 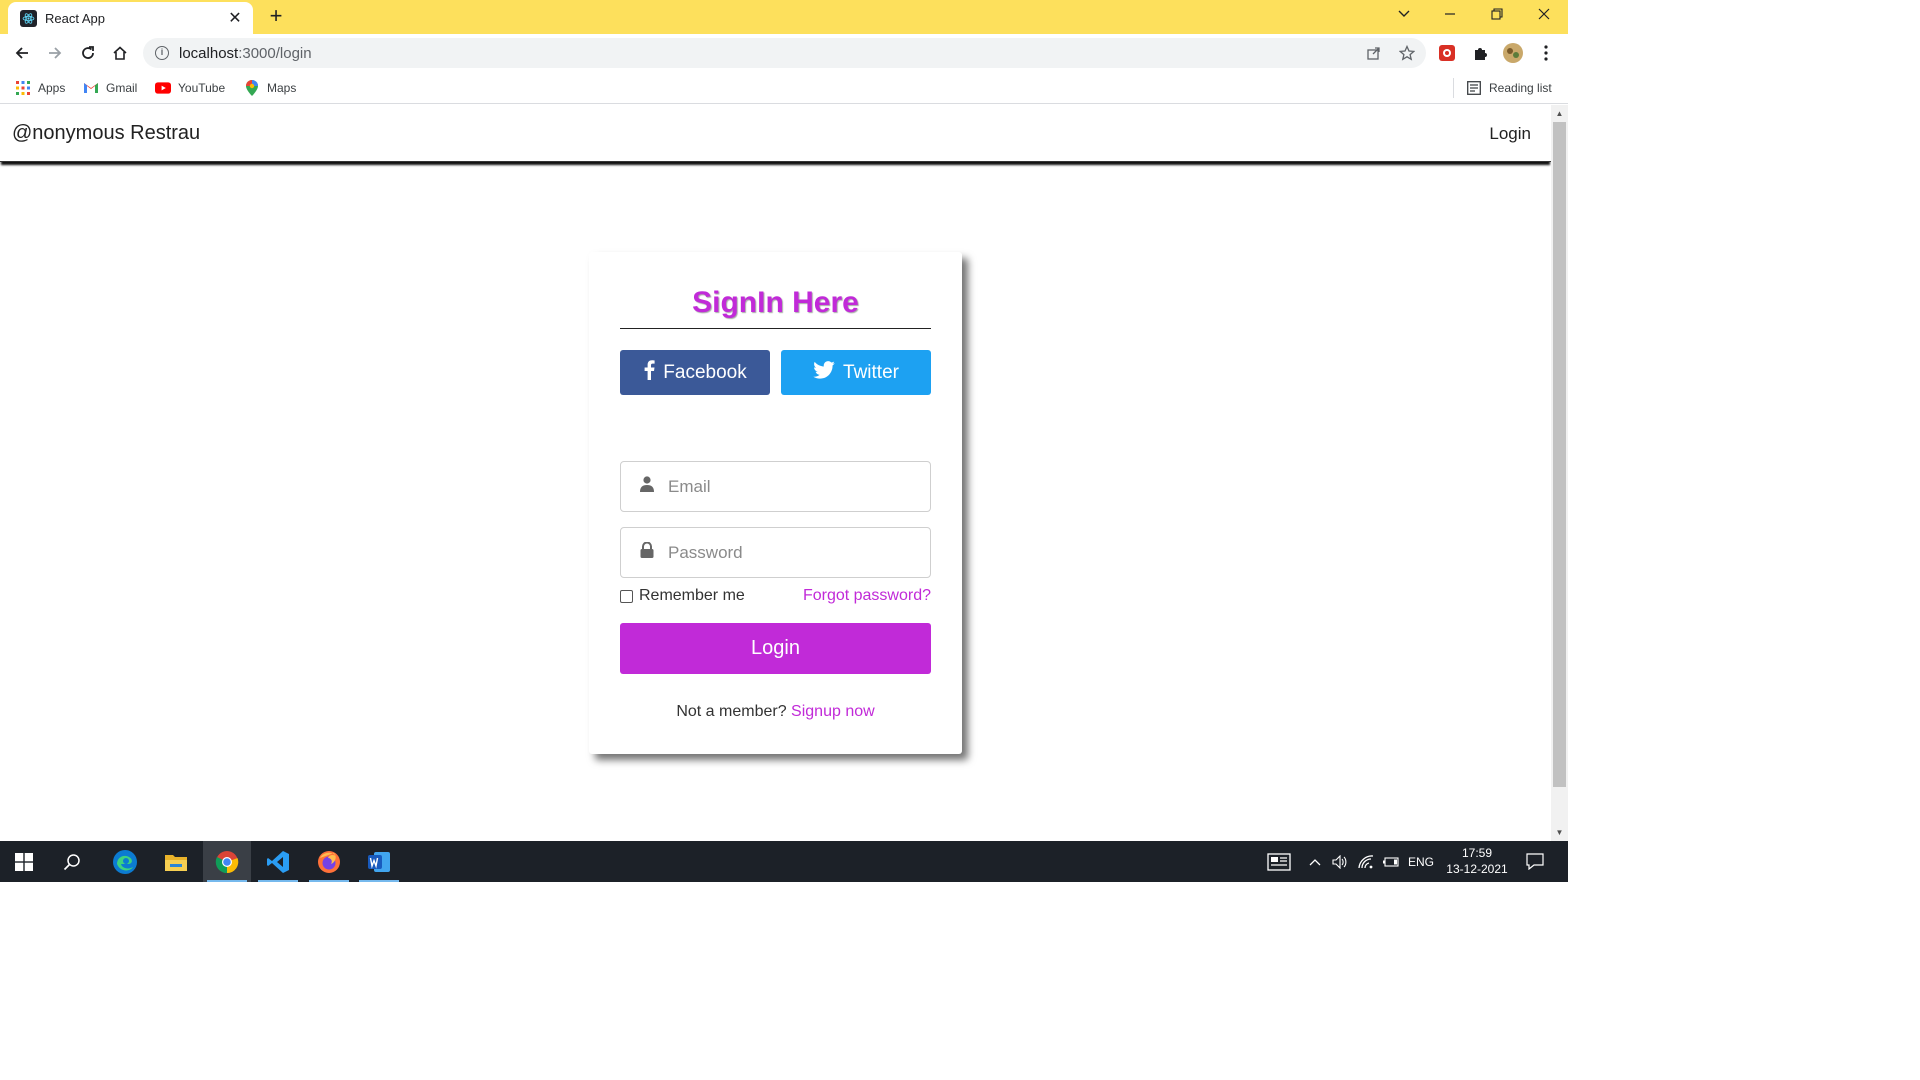 What do you see at coordinates (72, 861) in the screenshot?
I see `search-icon` at bounding box center [72, 861].